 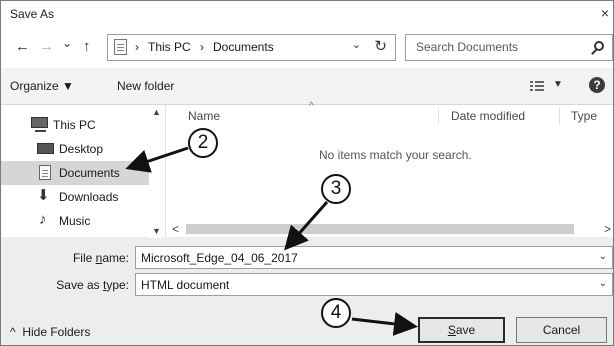 I want to click on file-name-label: File name:, so click(x=100, y=258).